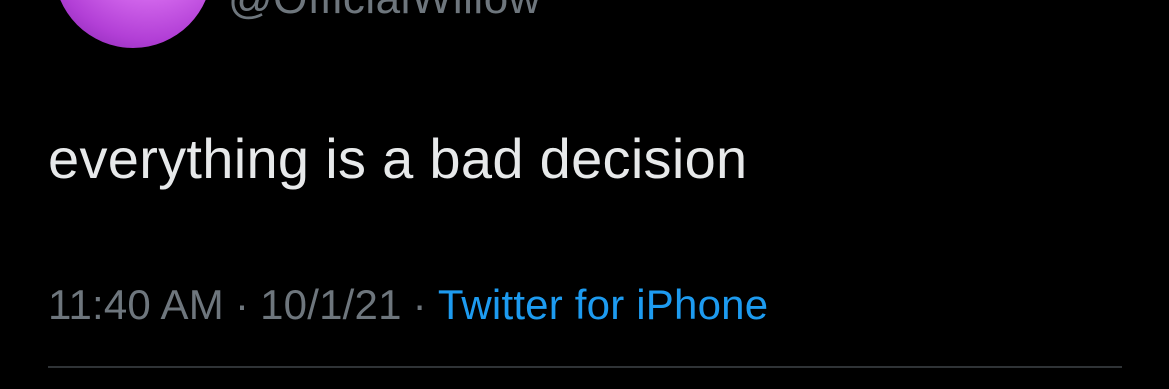 This screenshot has height=389, width=1169. Describe the element at coordinates (603, 304) in the screenshot. I see `tweet-source-link: Twitter for iPhone` at that location.